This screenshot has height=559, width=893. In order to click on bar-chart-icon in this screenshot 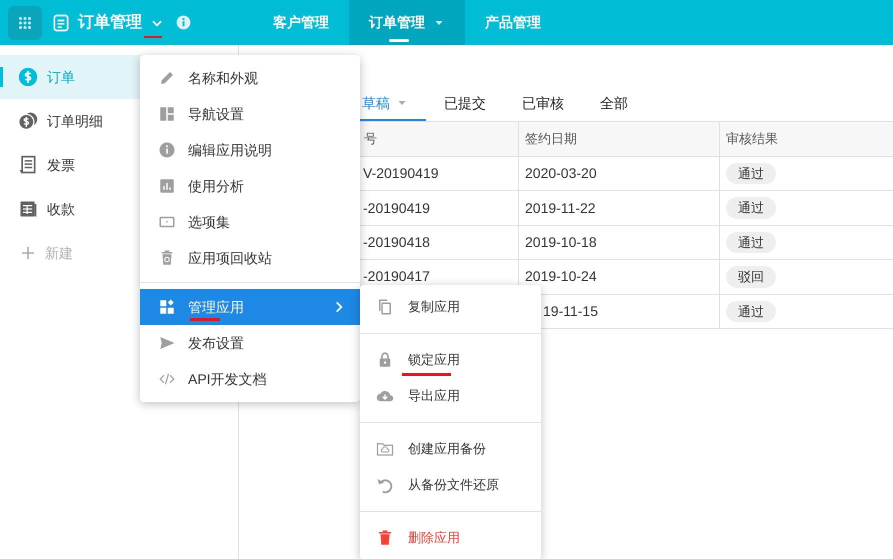, I will do `click(167, 186)`.